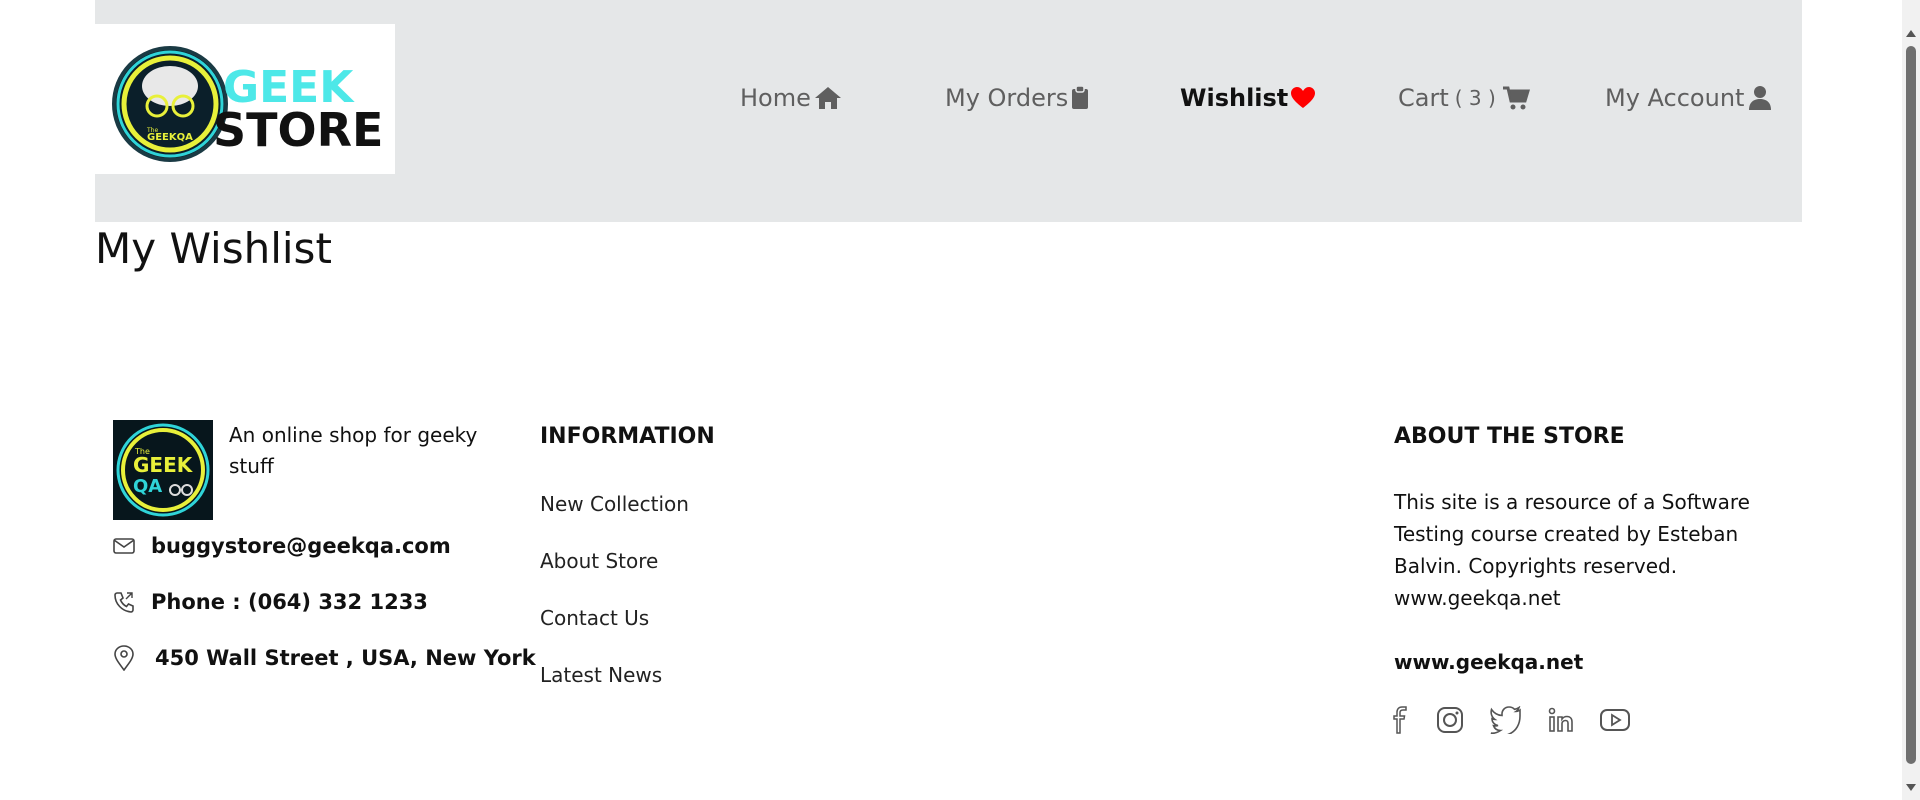 The width and height of the screenshot is (1920, 800). What do you see at coordinates (827, 98) in the screenshot?
I see `home-icon` at bounding box center [827, 98].